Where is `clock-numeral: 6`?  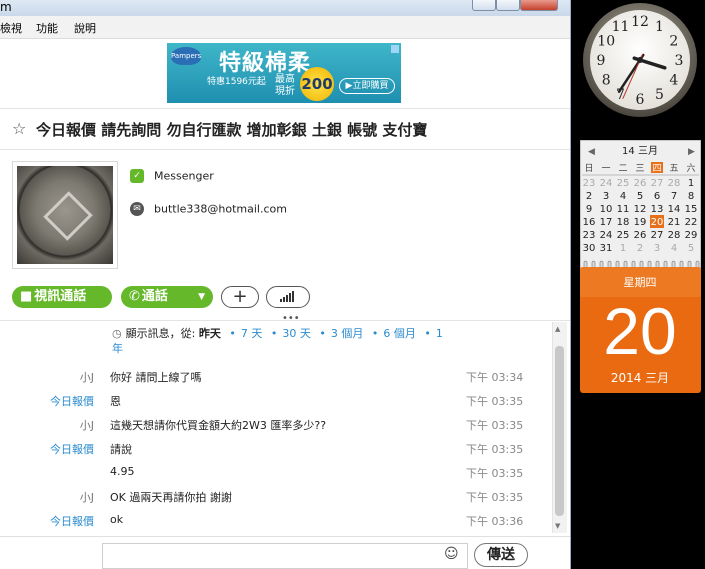
clock-numeral: 6 is located at coordinates (640, 100).